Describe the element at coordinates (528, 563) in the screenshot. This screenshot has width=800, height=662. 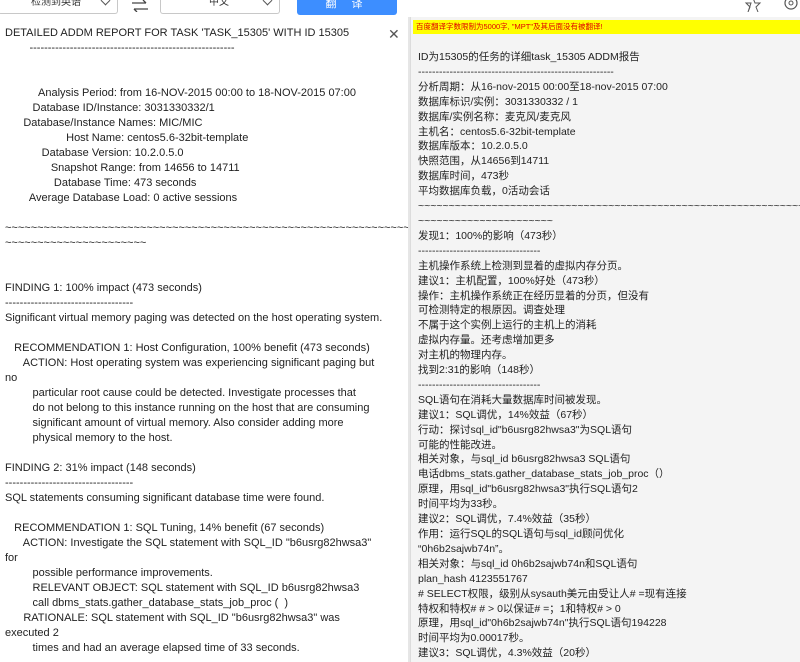
I see `translated-line: 相关对象：与sql_id 0h6b2sajwb74n和SQL语句` at that location.